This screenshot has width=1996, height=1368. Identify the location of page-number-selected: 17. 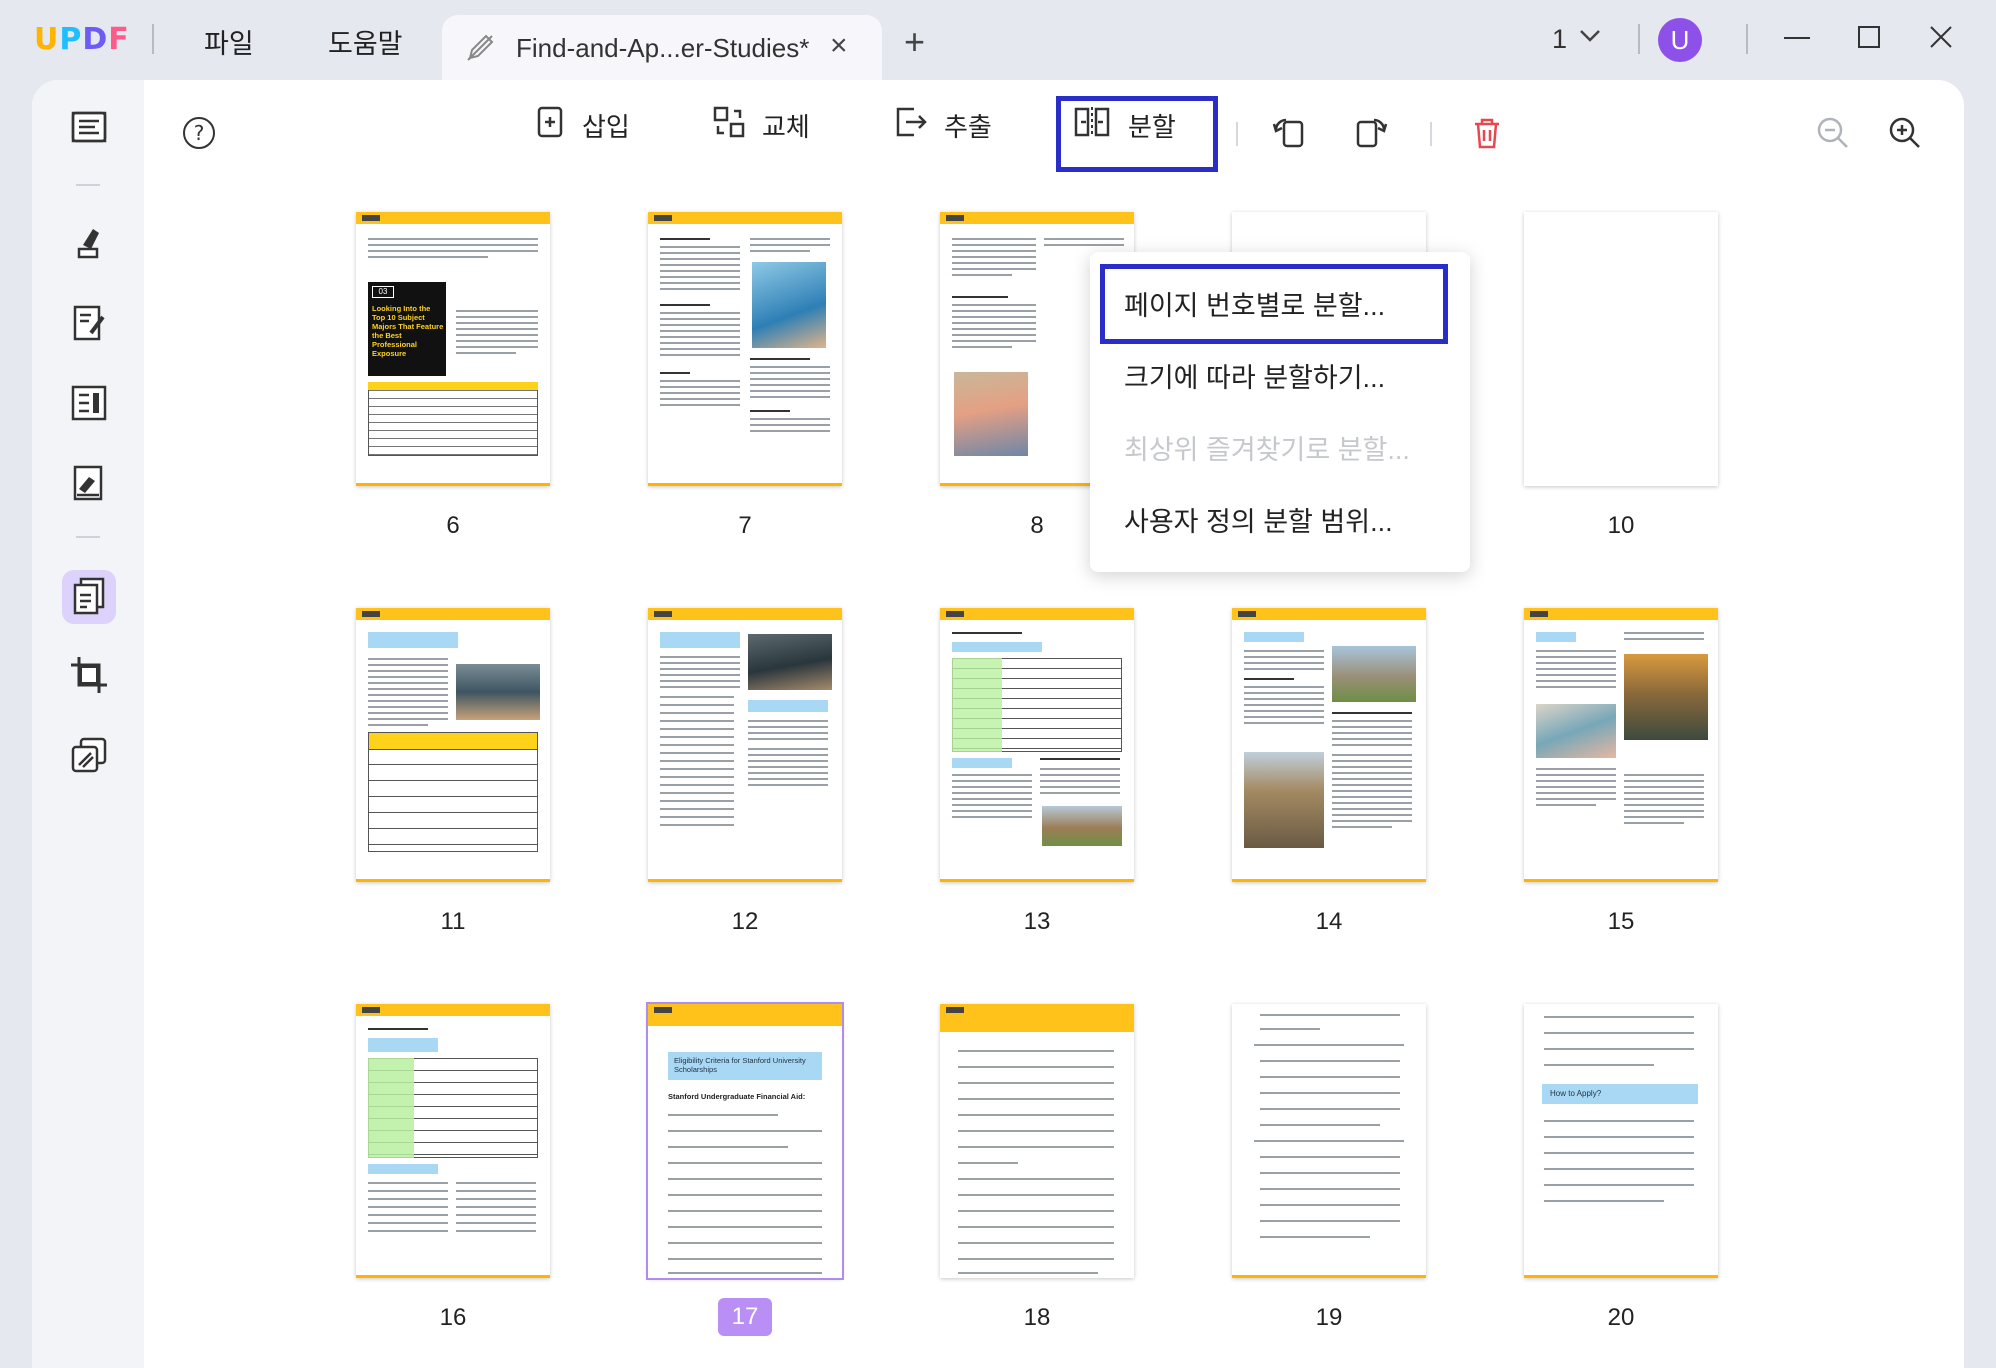
(745, 1317).